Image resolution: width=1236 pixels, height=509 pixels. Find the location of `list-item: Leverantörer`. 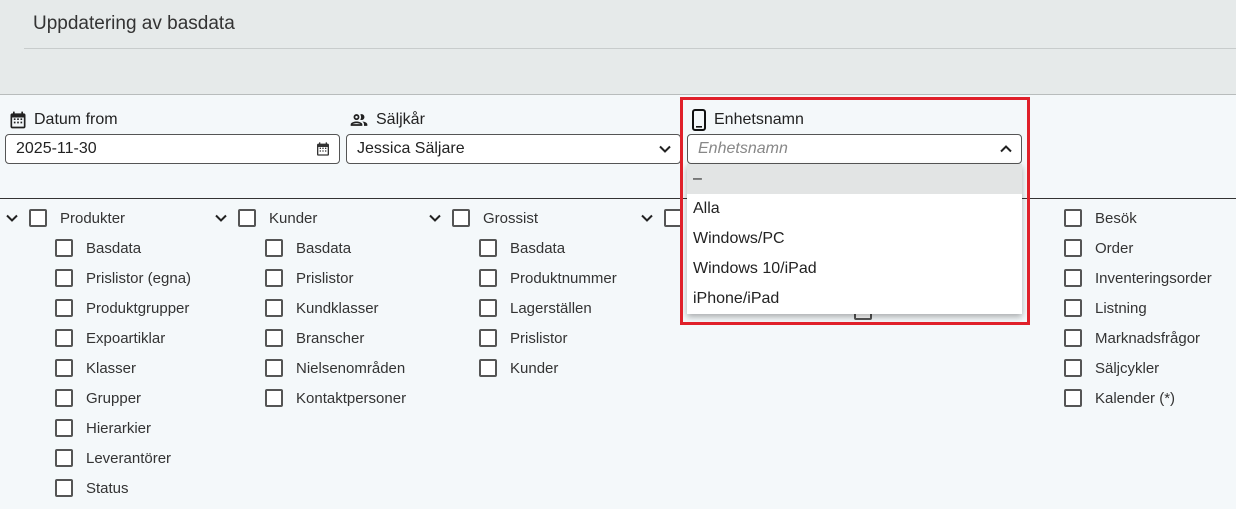

list-item: Leverantörer is located at coordinates (113, 458).